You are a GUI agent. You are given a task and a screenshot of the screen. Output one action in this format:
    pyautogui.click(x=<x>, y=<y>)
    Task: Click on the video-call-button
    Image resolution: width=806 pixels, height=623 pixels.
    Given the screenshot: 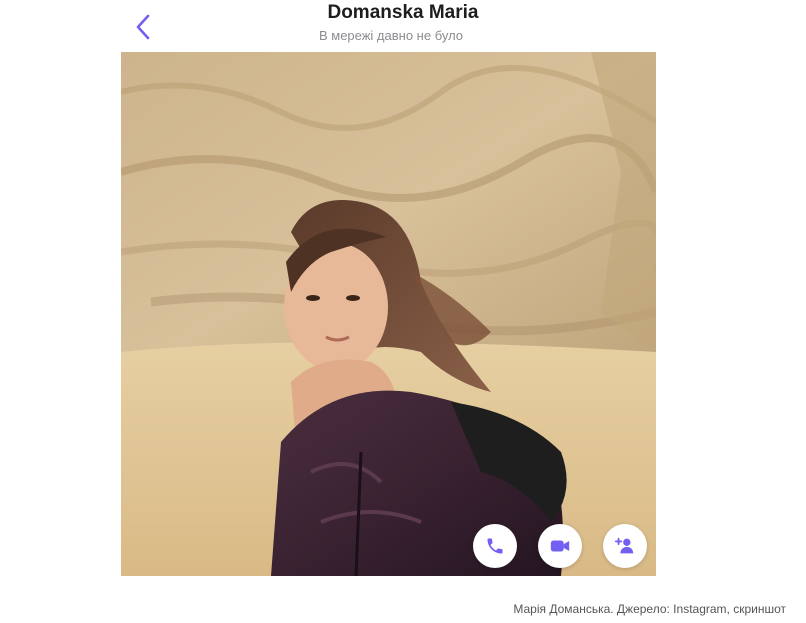 What is the action you would take?
    pyautogui.click(x=560, y=546)
    